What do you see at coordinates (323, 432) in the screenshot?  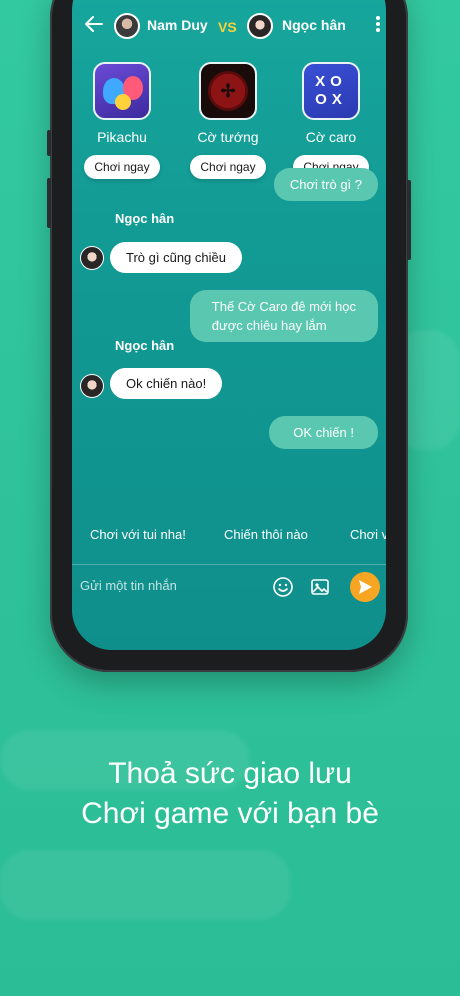 I see `message-outgoing: OK chiến !` at bounding box center [323, 432].